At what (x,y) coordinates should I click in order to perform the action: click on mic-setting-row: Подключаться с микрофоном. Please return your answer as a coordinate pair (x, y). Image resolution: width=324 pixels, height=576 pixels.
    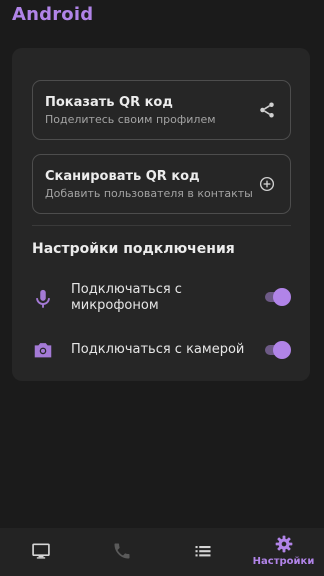
    Looking at the image, I should click on (161, 298).